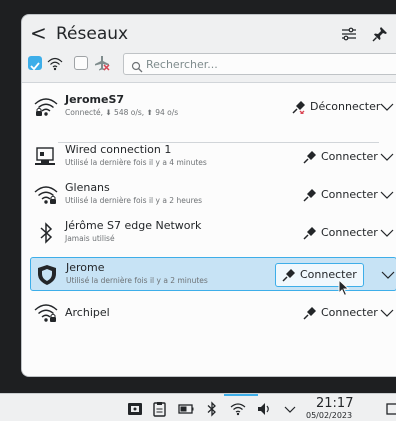  What do you see at coordinates (299, 108) in the screenshot?
I see `unplug-icon` at bounding box center [299, 108].